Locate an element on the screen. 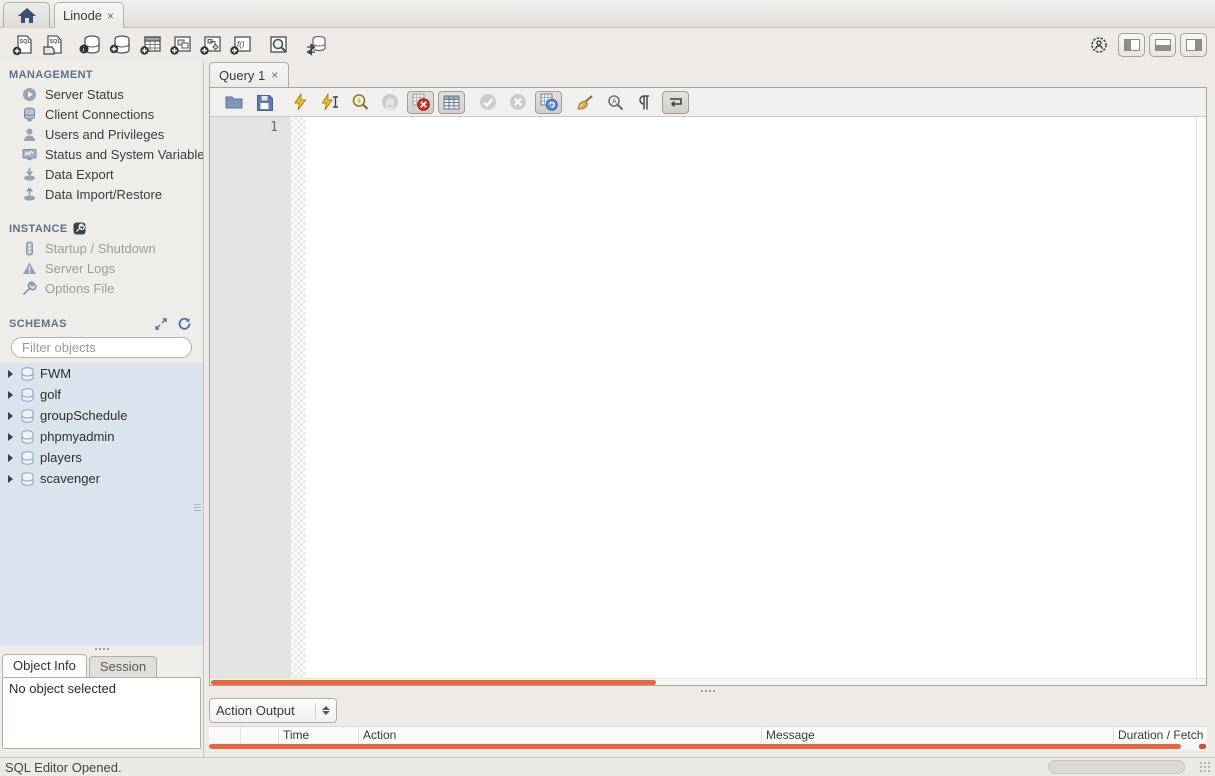 The height and width of the screenshot is (776, 1215). info-panel-tabs: Object Info Session is located at coordinates (101, 665).